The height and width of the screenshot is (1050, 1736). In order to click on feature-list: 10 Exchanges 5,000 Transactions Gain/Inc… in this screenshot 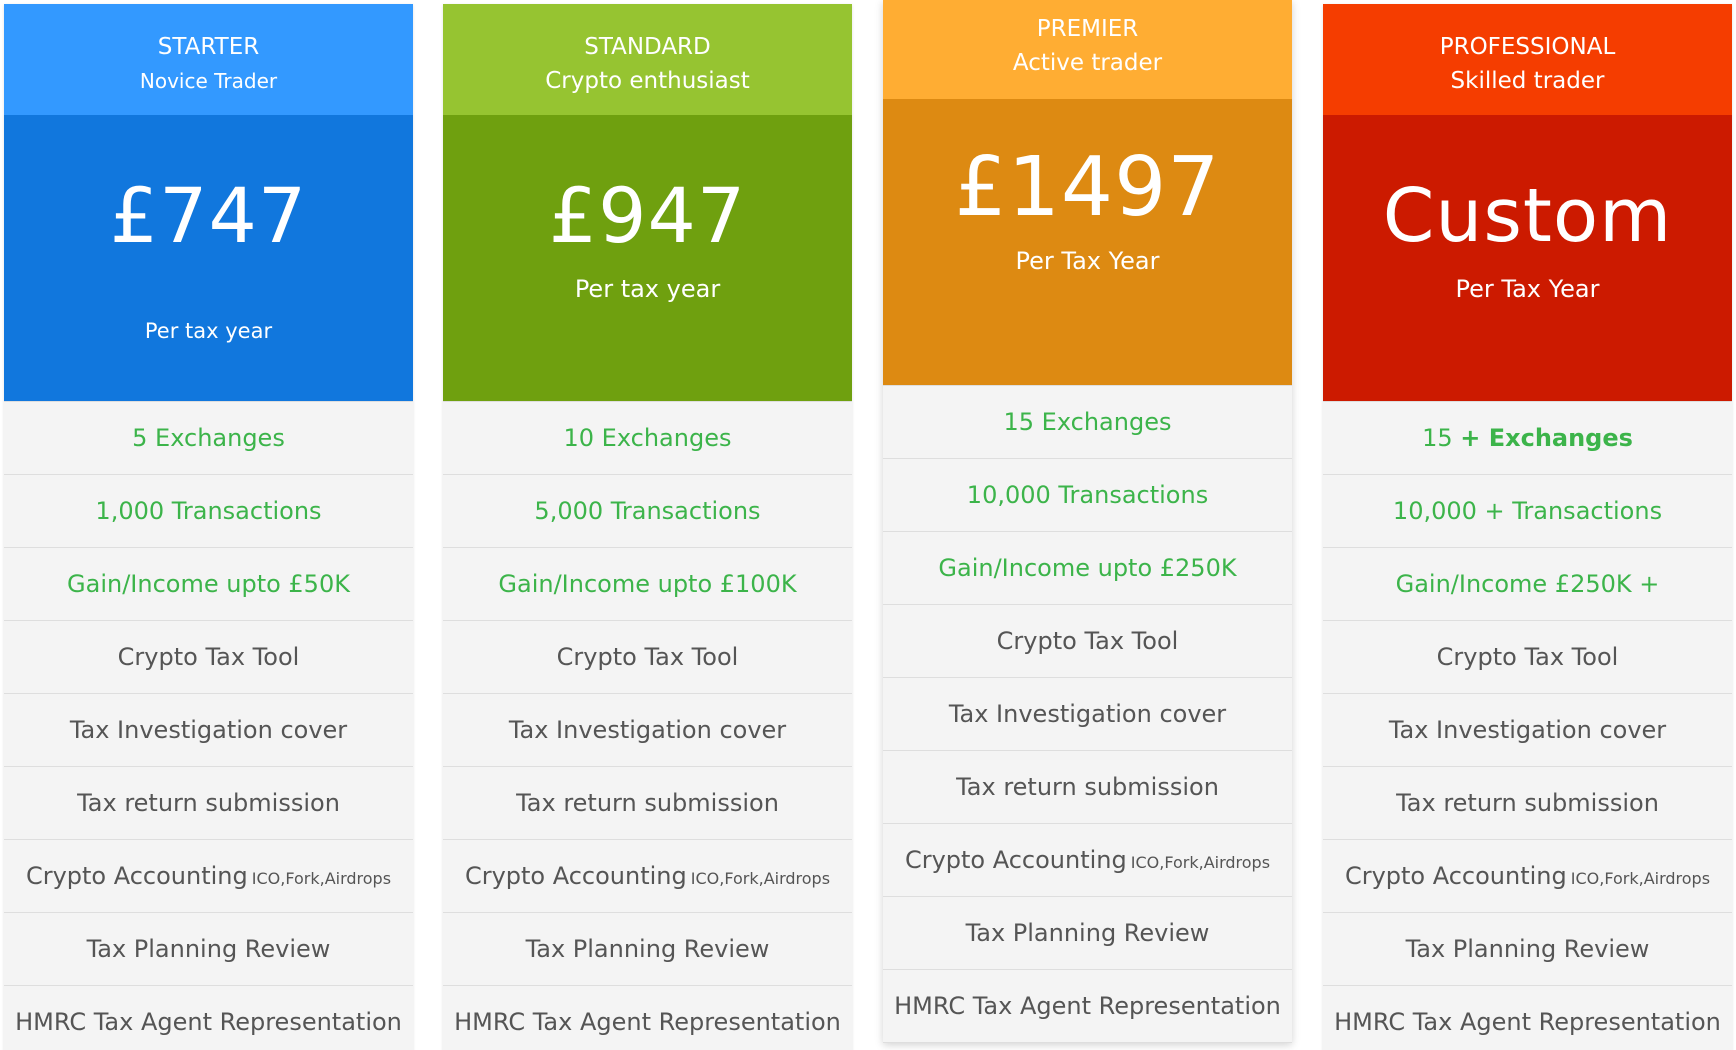, I will do `click(647, 725)`.